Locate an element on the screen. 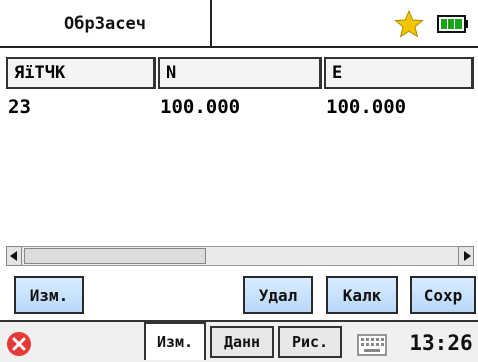  arrow-right-icon is located at coordinates (467, 256).